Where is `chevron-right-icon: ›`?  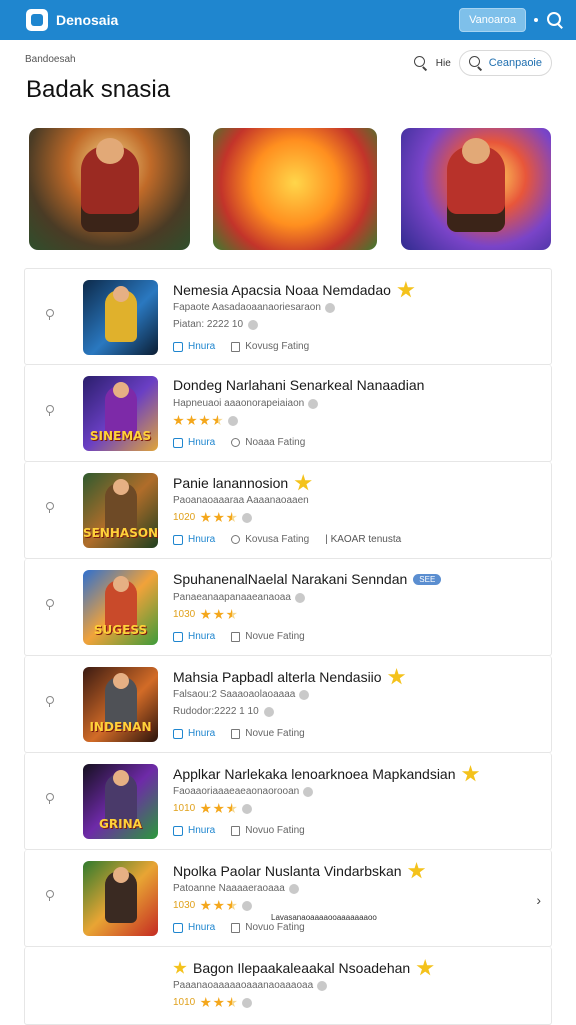 chevron-right-icon: › is located at coordinates (538, 900).